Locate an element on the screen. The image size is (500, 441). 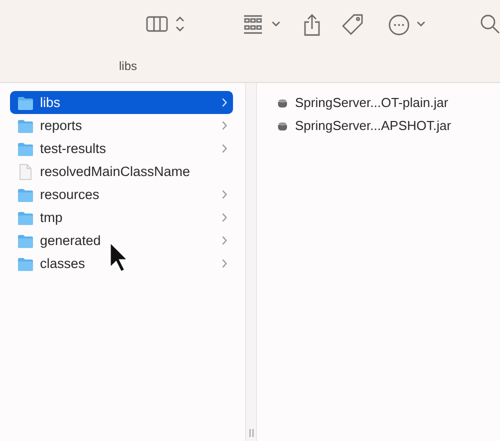
grid-icon is located at coordinates (253, 24).